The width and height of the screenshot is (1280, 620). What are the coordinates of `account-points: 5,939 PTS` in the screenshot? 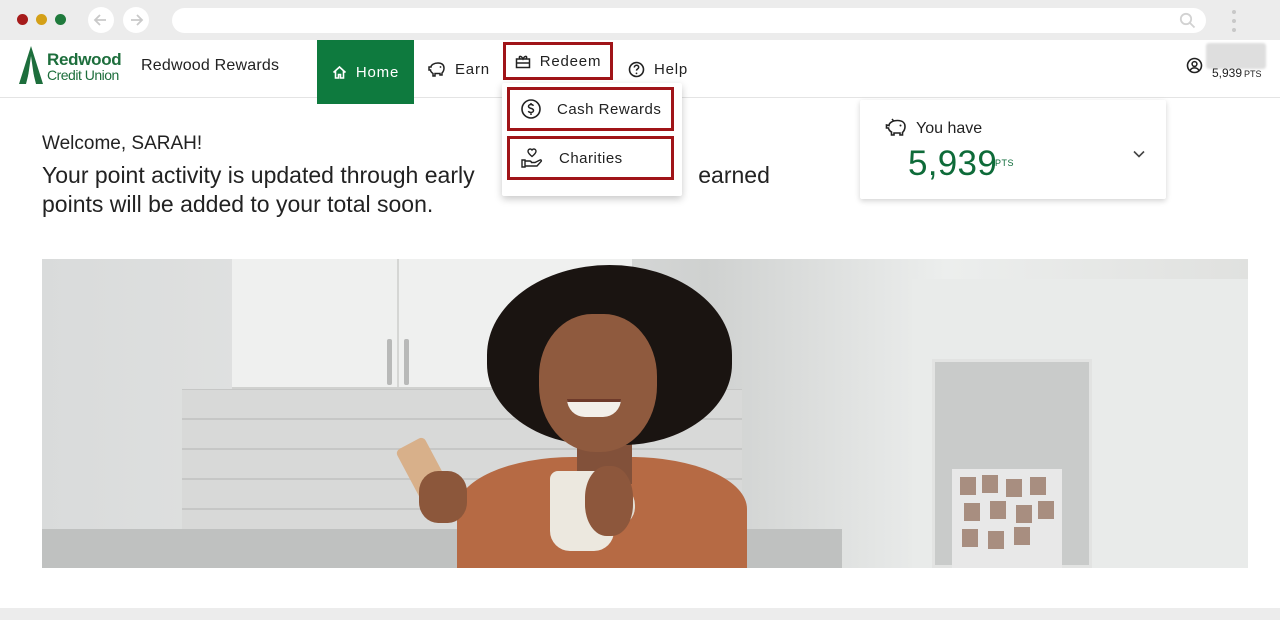 It's located at (1237, 73).